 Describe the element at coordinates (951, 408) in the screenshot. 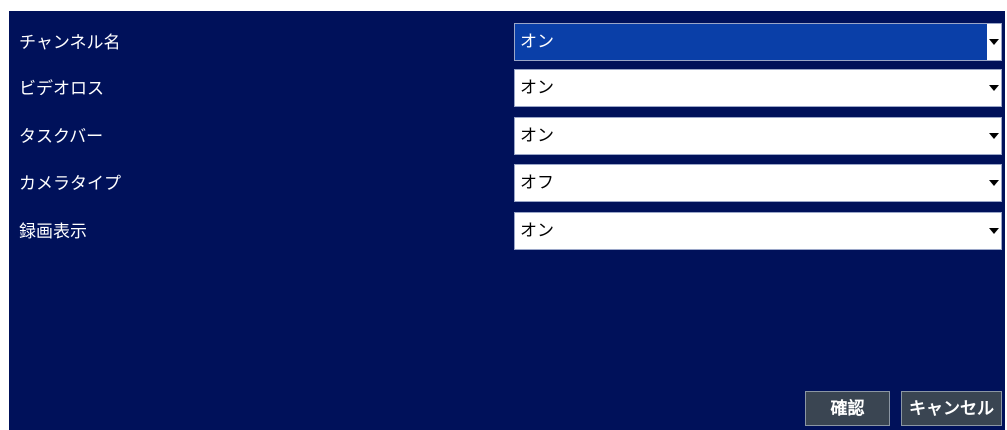

I see `cancel-button: キャンセル` at that location.